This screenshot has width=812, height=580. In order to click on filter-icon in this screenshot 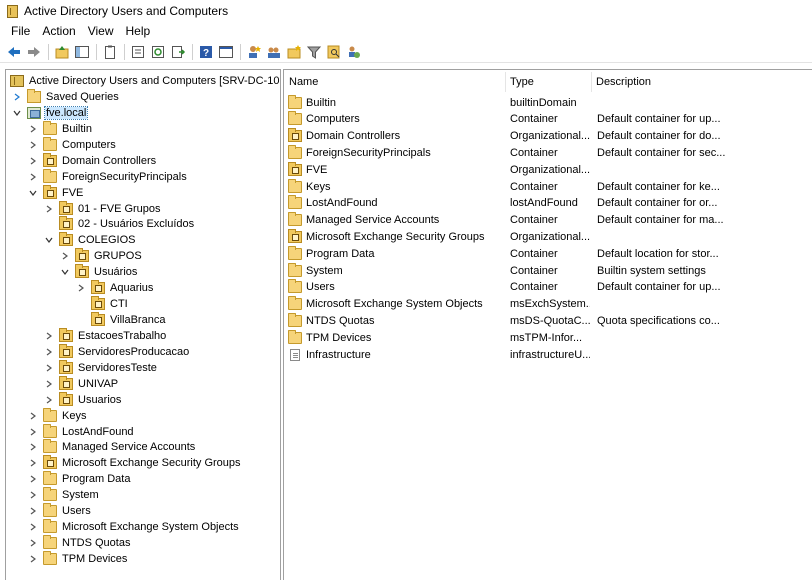, I will do `click(314, 52)`.